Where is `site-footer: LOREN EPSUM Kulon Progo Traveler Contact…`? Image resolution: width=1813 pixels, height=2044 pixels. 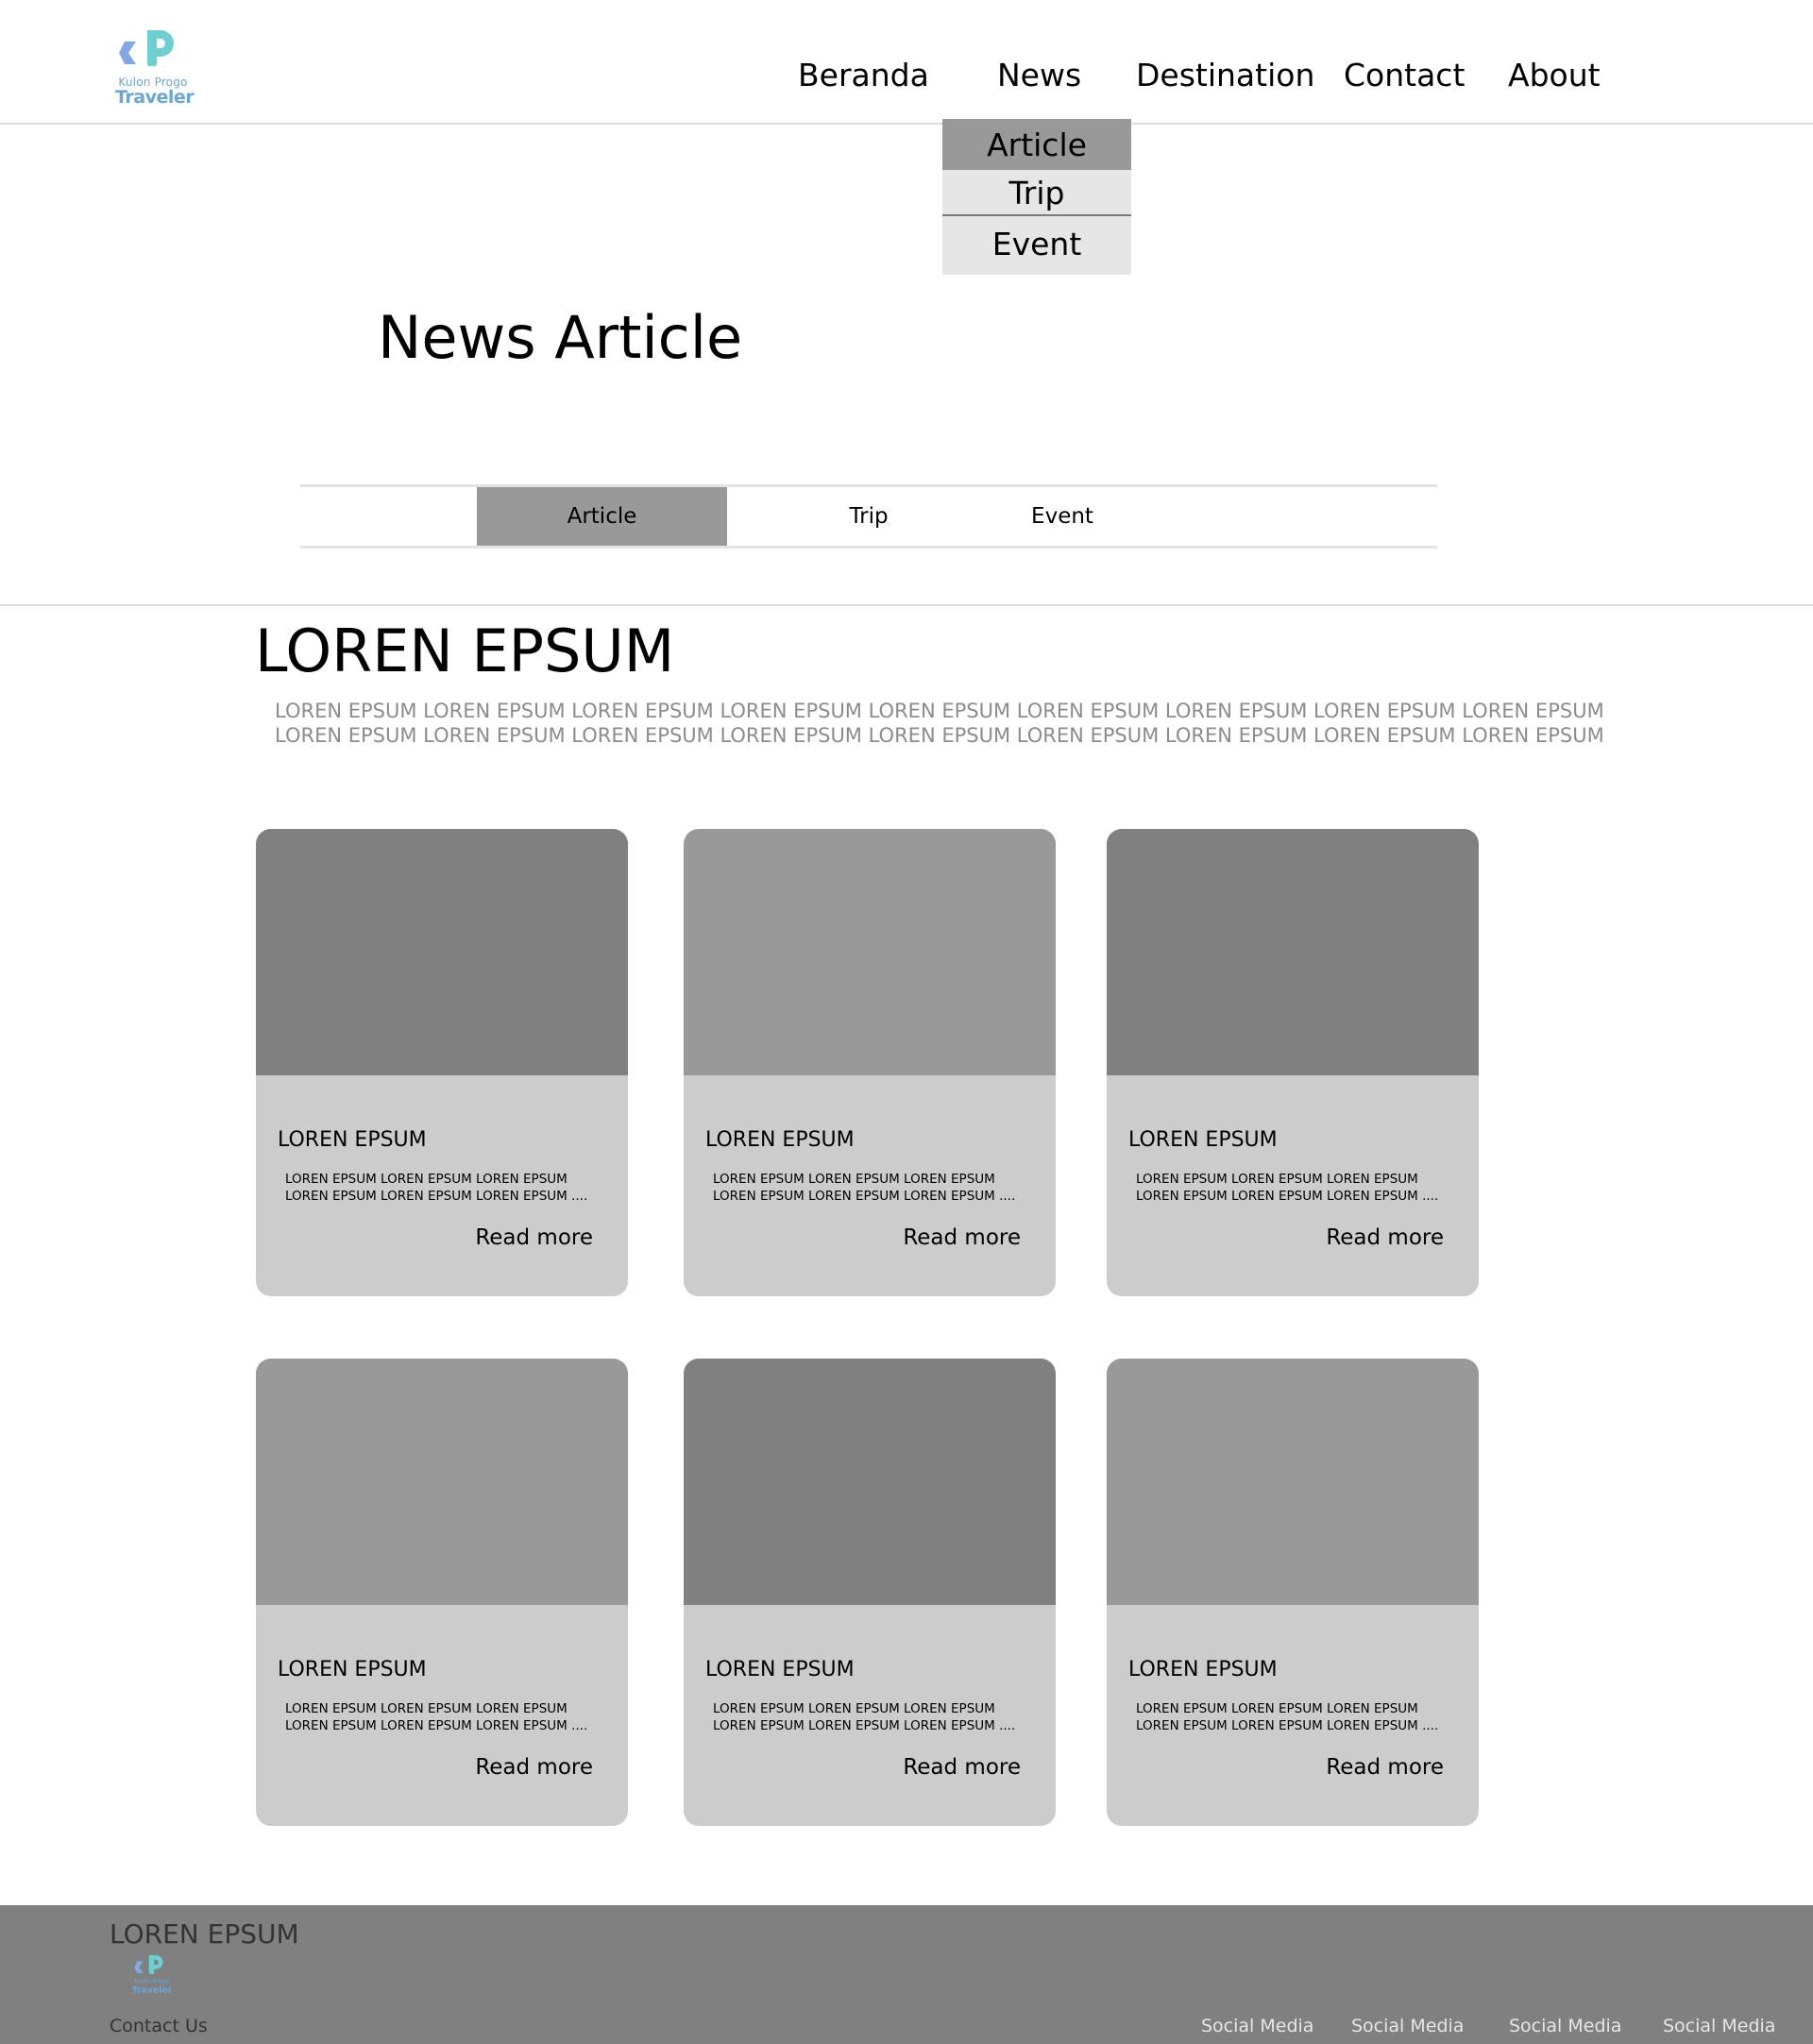 site-footer: LOREN EPSUM Kulon Progo Traveler Contact… is located at coordinates (906, 1975).